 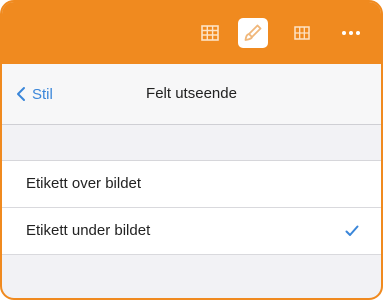 I want to click on option-label: Etikett under bildet, so click(x=88, y=230).